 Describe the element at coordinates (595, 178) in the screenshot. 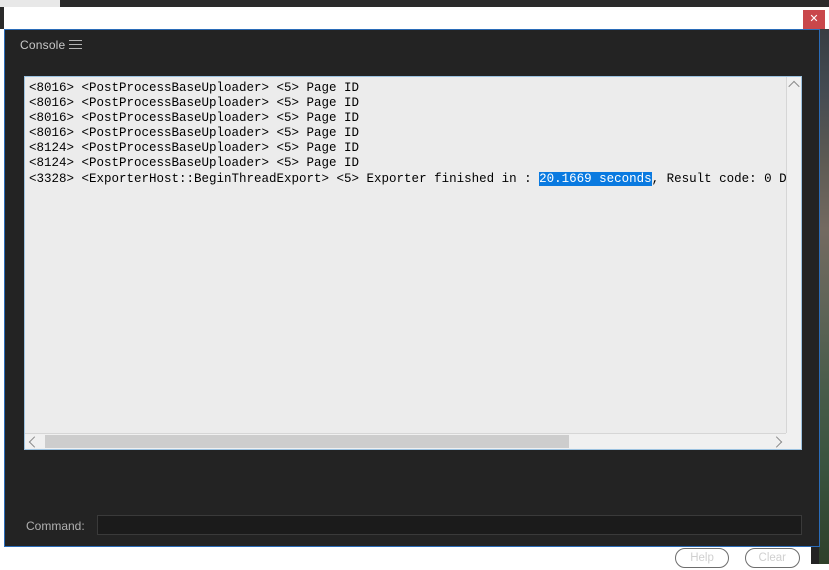

I see `selected-text: 20.1669 seconds` at that location.